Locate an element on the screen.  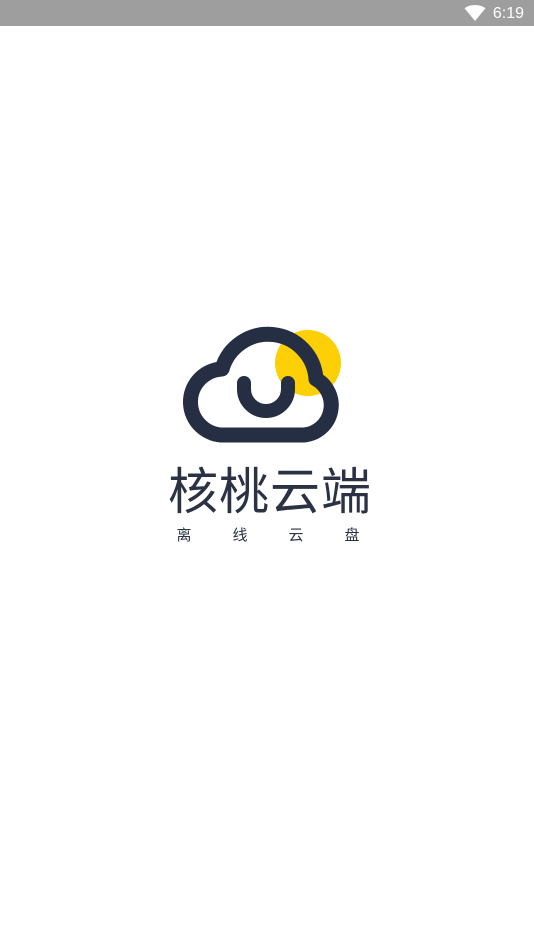
app-logo-icon is located at coordinates (262, 384).